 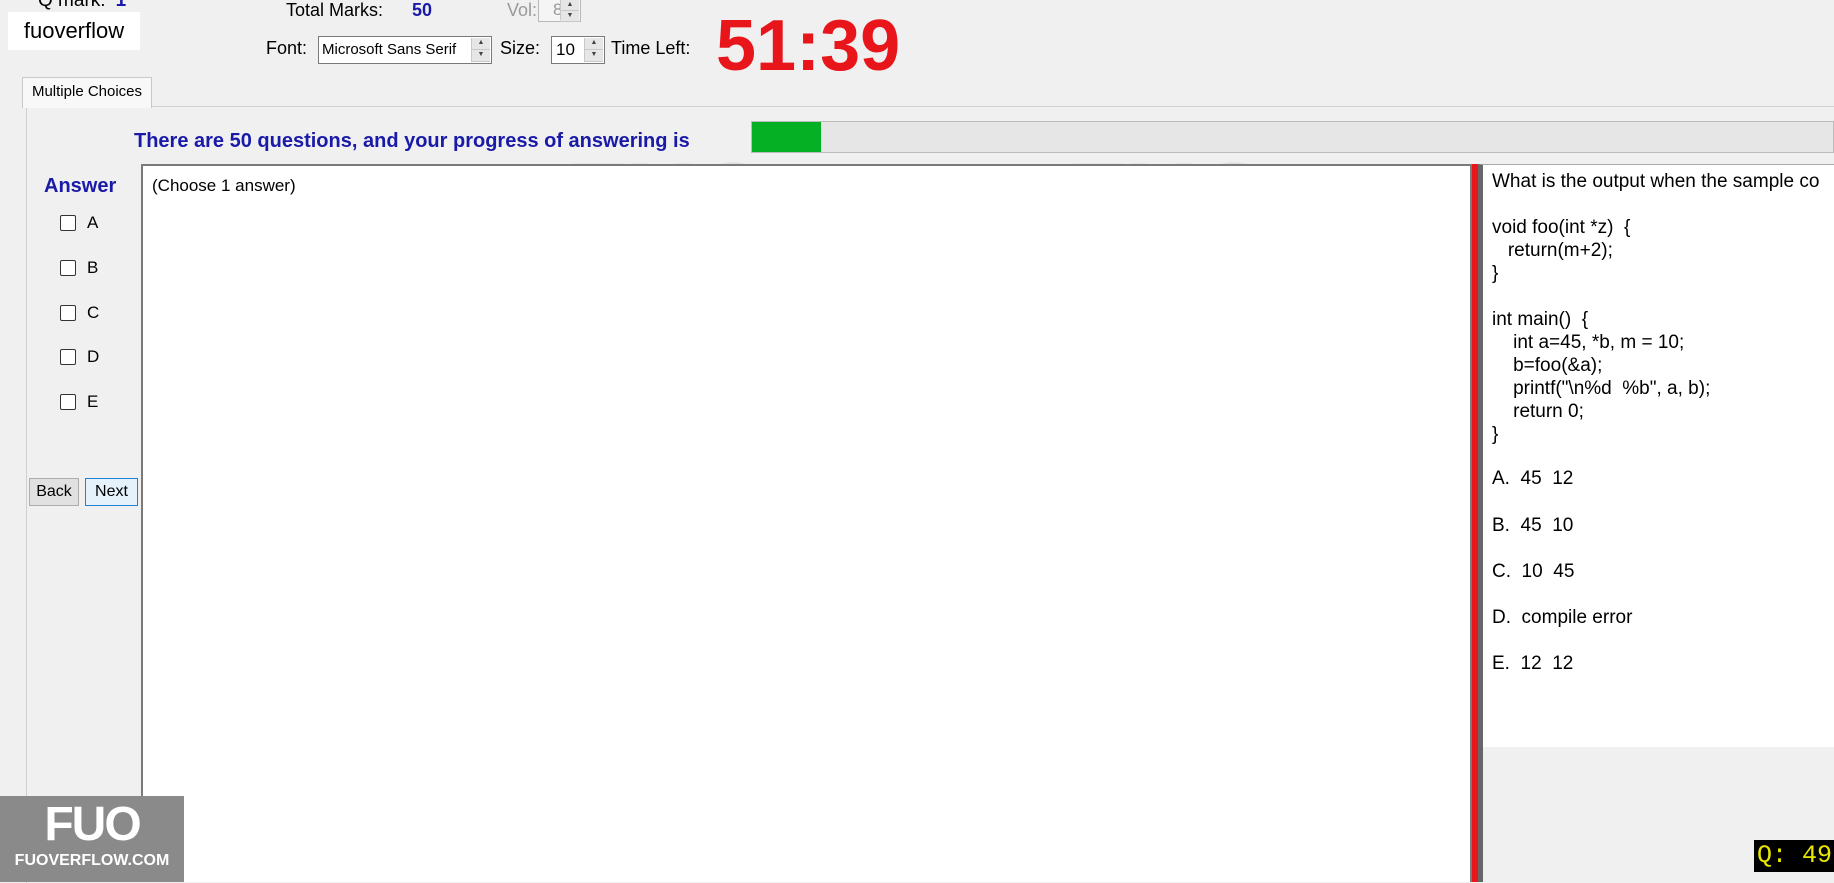 I want to click on back-button: Back, so click(x=54, y=492).